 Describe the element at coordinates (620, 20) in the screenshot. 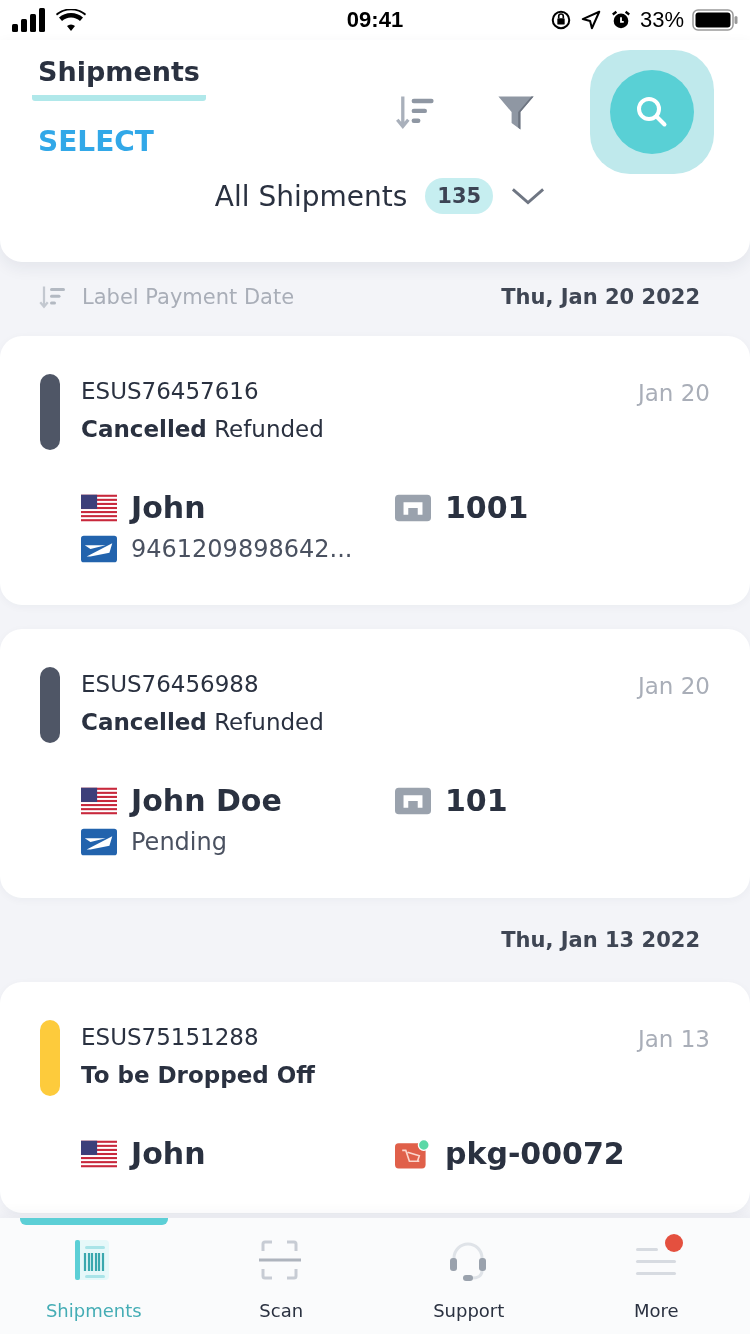

I see `alarm-clock-icon` at that location.